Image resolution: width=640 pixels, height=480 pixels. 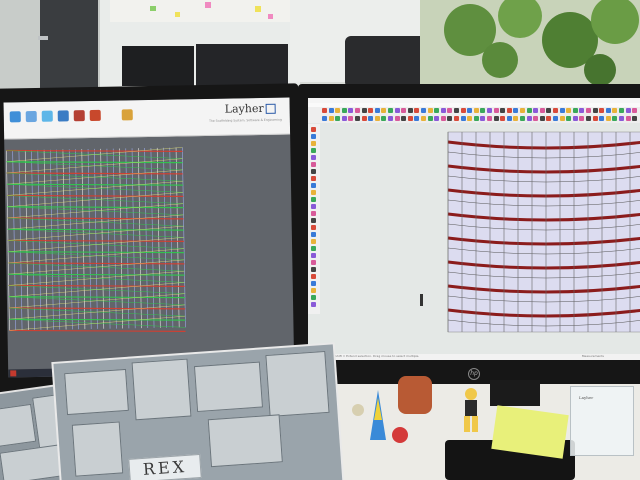 I want to click on material-icon, so click(x=63, y=116).